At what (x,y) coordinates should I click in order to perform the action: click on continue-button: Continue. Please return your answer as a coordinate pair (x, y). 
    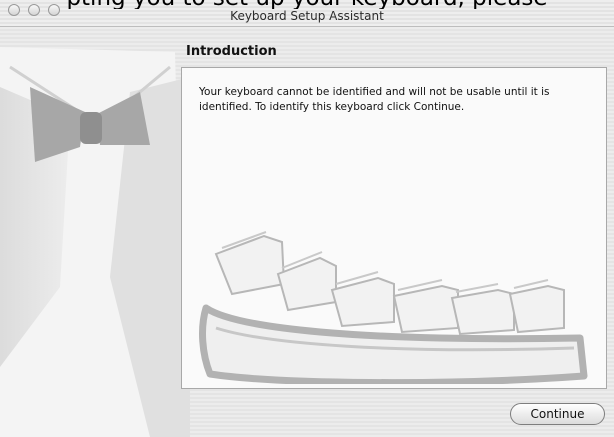
    Looking at the image, I should click on (557, 414).